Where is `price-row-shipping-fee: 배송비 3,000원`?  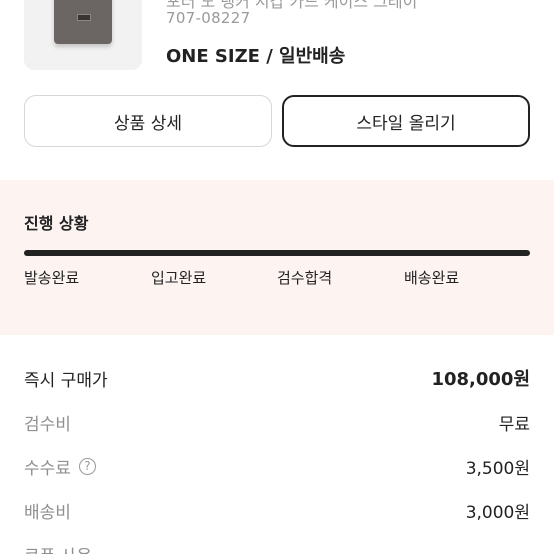 price-row-shipping-fee: 배송비 3,000원 is located at coordinates (277, 510).